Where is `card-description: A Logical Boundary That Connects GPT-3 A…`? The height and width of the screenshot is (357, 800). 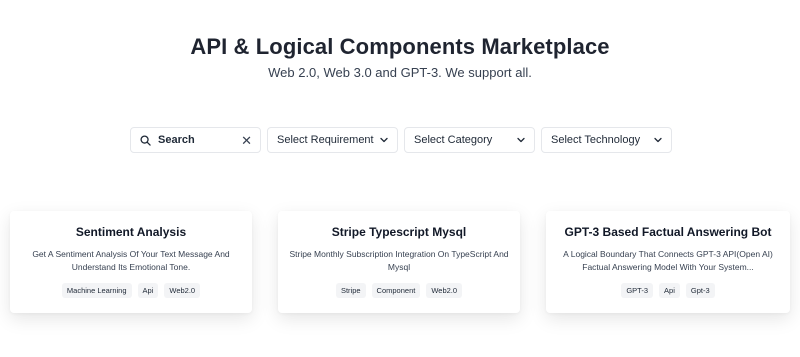 card-description: A Logical Boundary That Connects GPT-3 A… is located at coordinates (668, 260).